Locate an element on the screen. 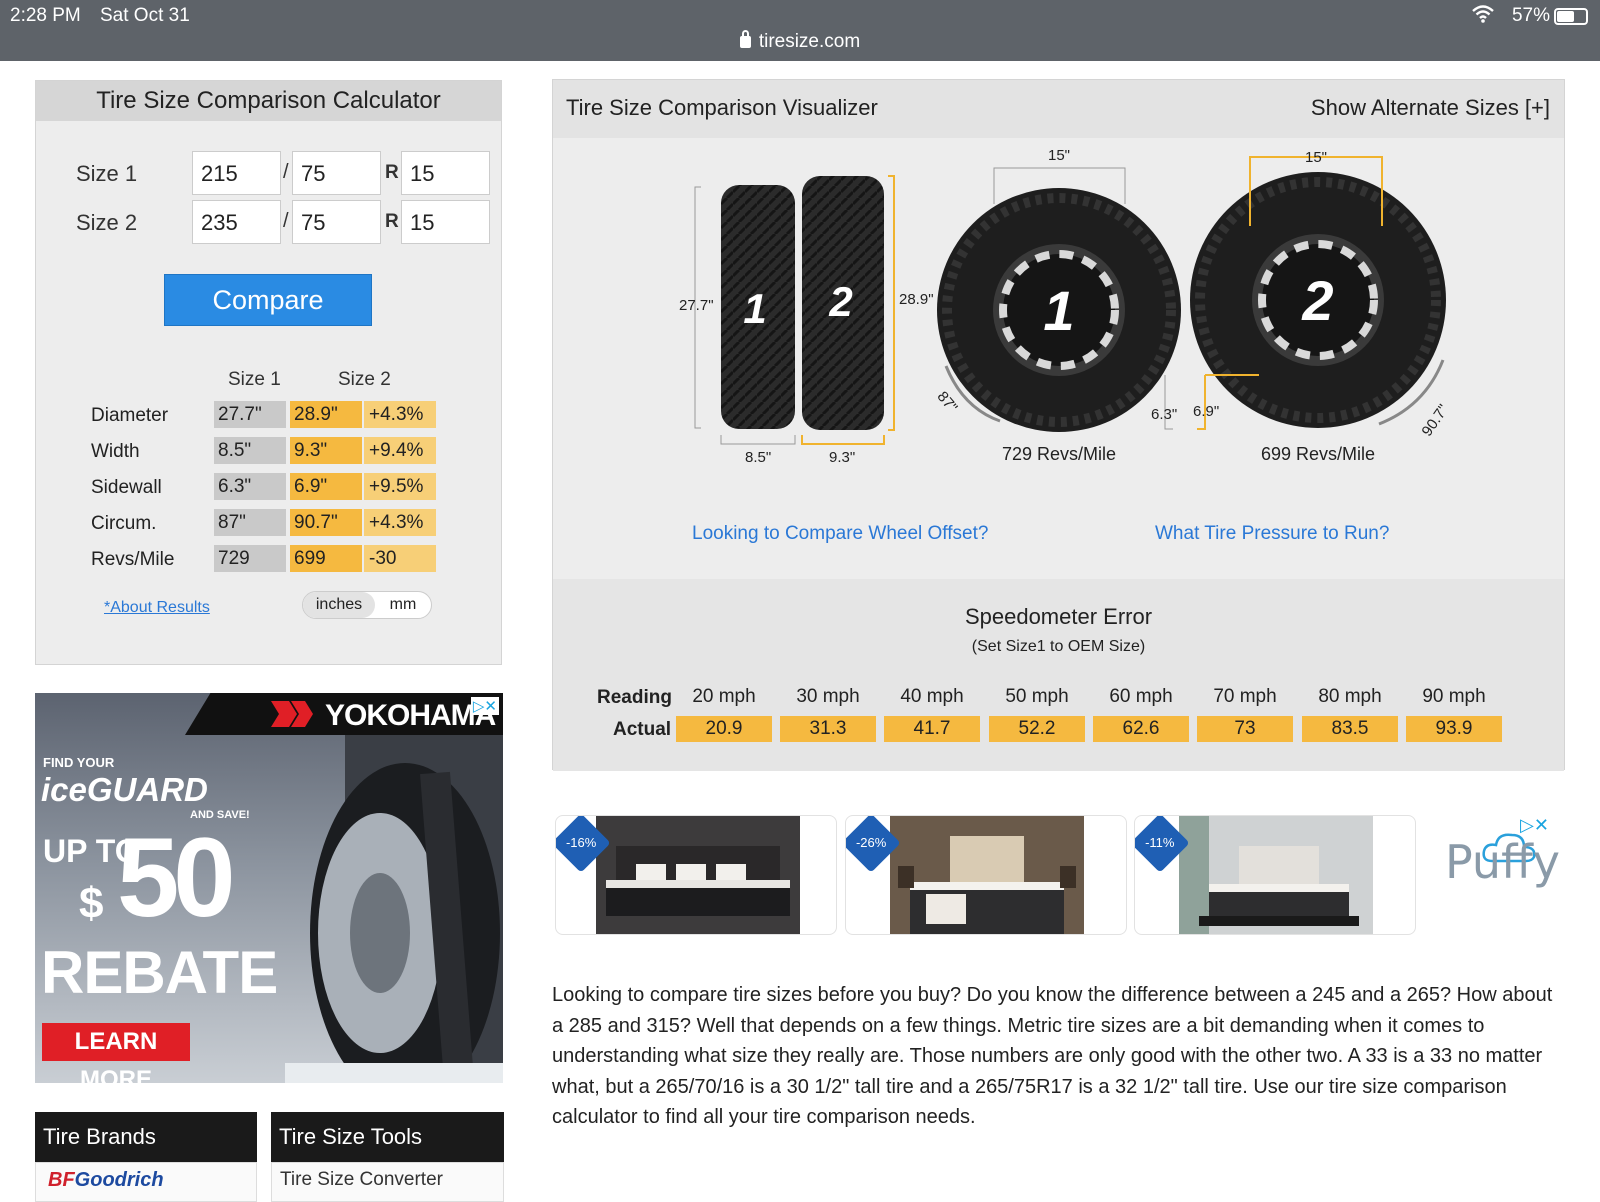 This screenshot has width=1600, height=1202. actual-cell: 41.7 is located at coordinates (932, 729).